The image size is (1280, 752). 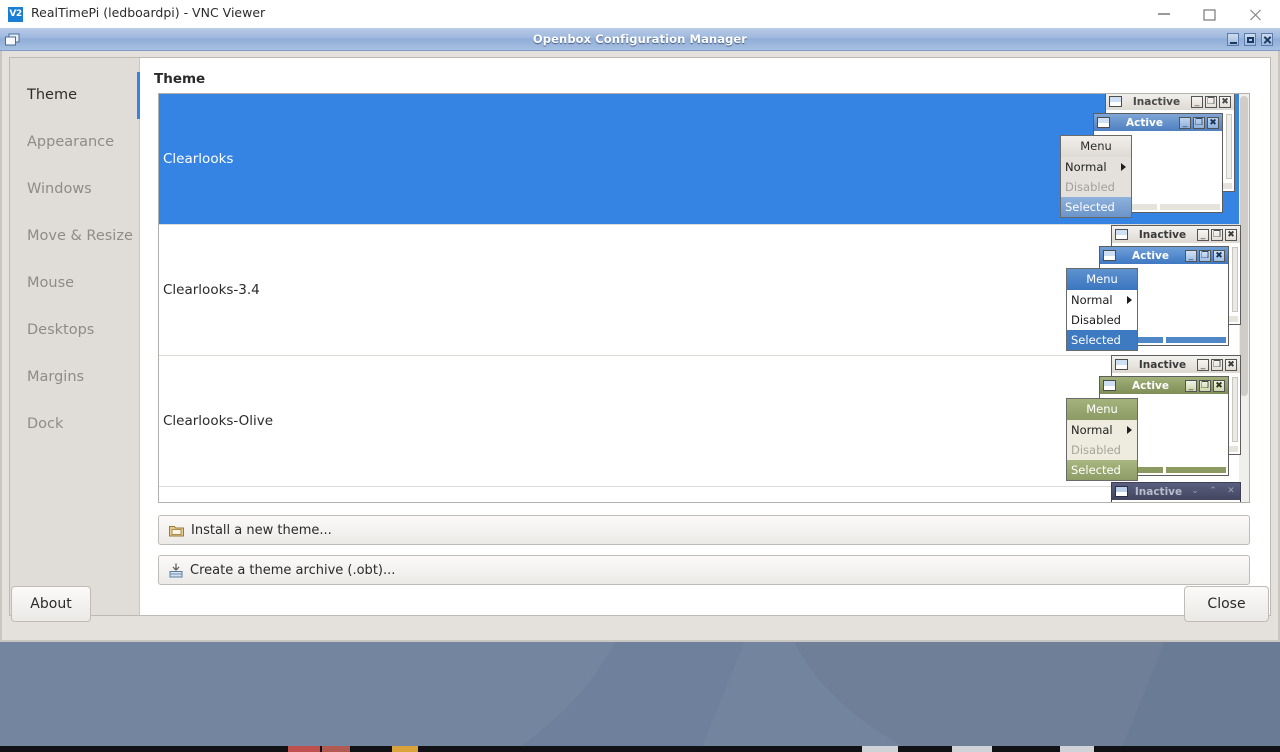 I want to click on sidebar-item-label: Appearance, so click(x=71, y=142).